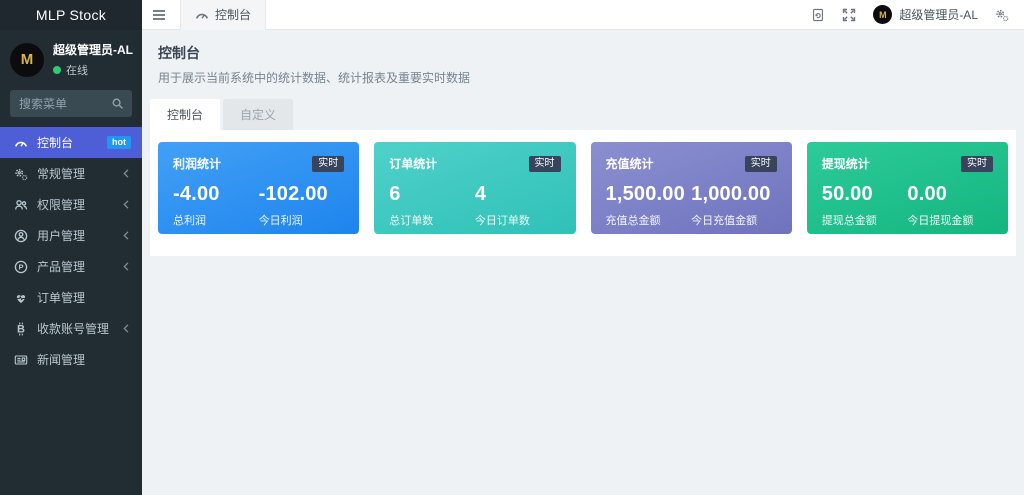 This screenshot has height=495, width=1024. I want to click on stat-label: 今日充值金额, so click(724, 221).